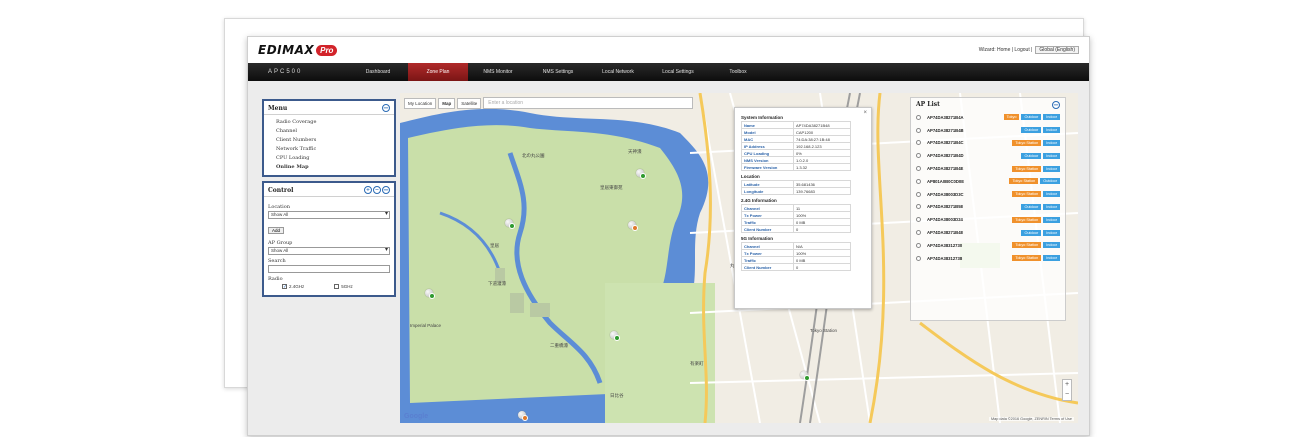 This screenshot has height=437, width=1300. What do you see at coordinates (1067, 385) in the screenshot?
I see `map-zoom-in-icon: +` at bounding box center [1067, 385].